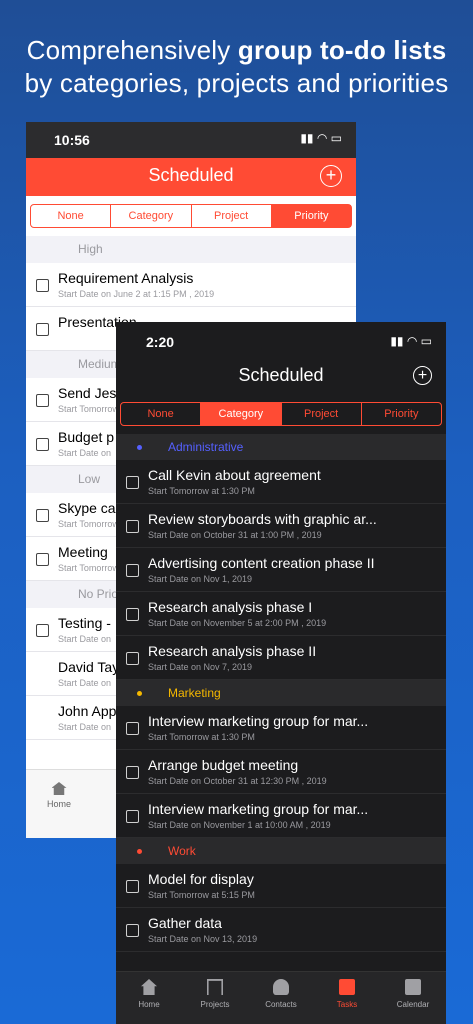  What do you see at coordinates (234, 475) in the screenshot?
I see `task-title: Call Kevin about agreement` at bounding box center [234, 475].